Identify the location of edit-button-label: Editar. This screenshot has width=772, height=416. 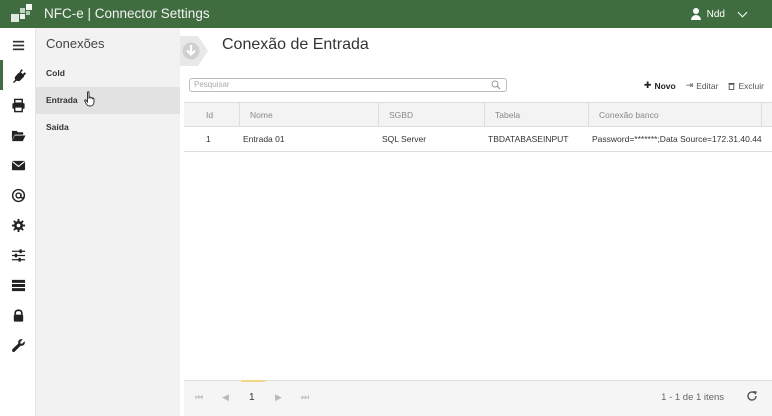
(707, 85).